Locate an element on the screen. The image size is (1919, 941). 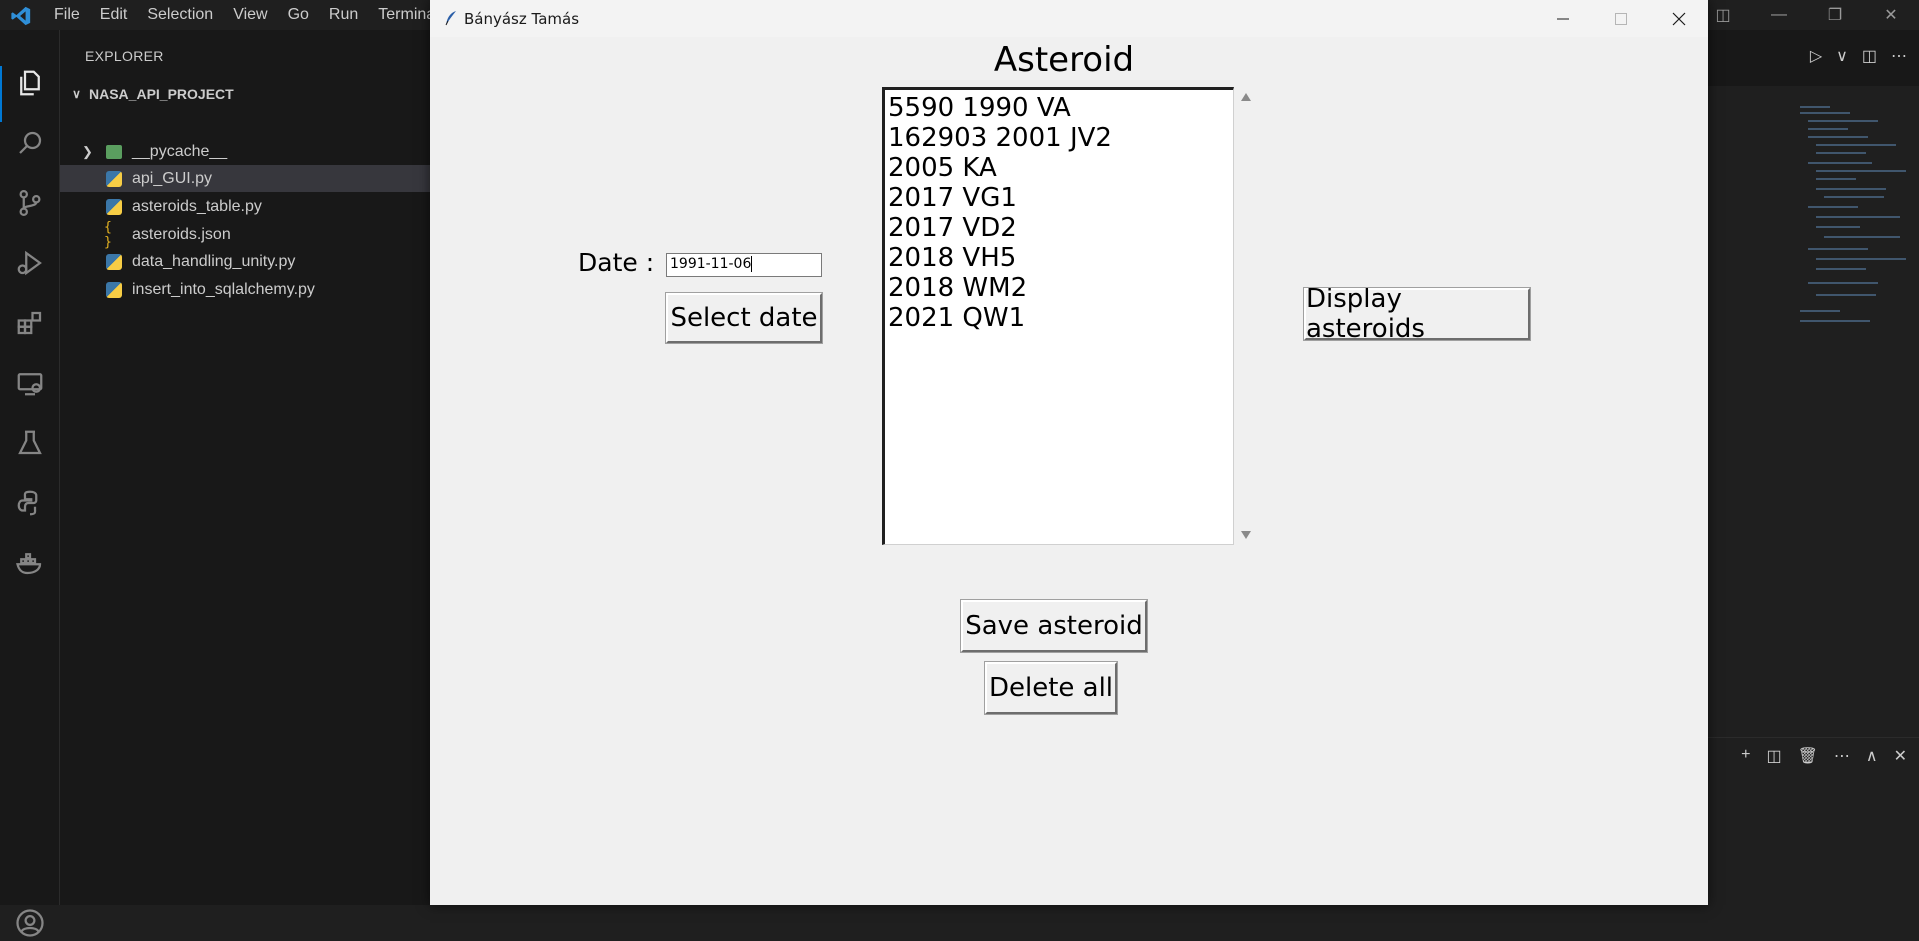
menu-bar: File Edit Selection View Go Run Termina is located at coordinates (244, 15).